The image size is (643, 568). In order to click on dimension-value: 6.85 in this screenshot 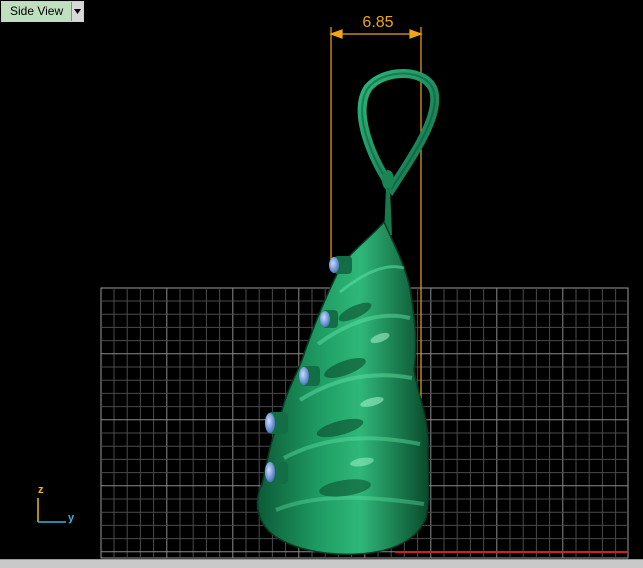, I will do `click(378, 22)`.